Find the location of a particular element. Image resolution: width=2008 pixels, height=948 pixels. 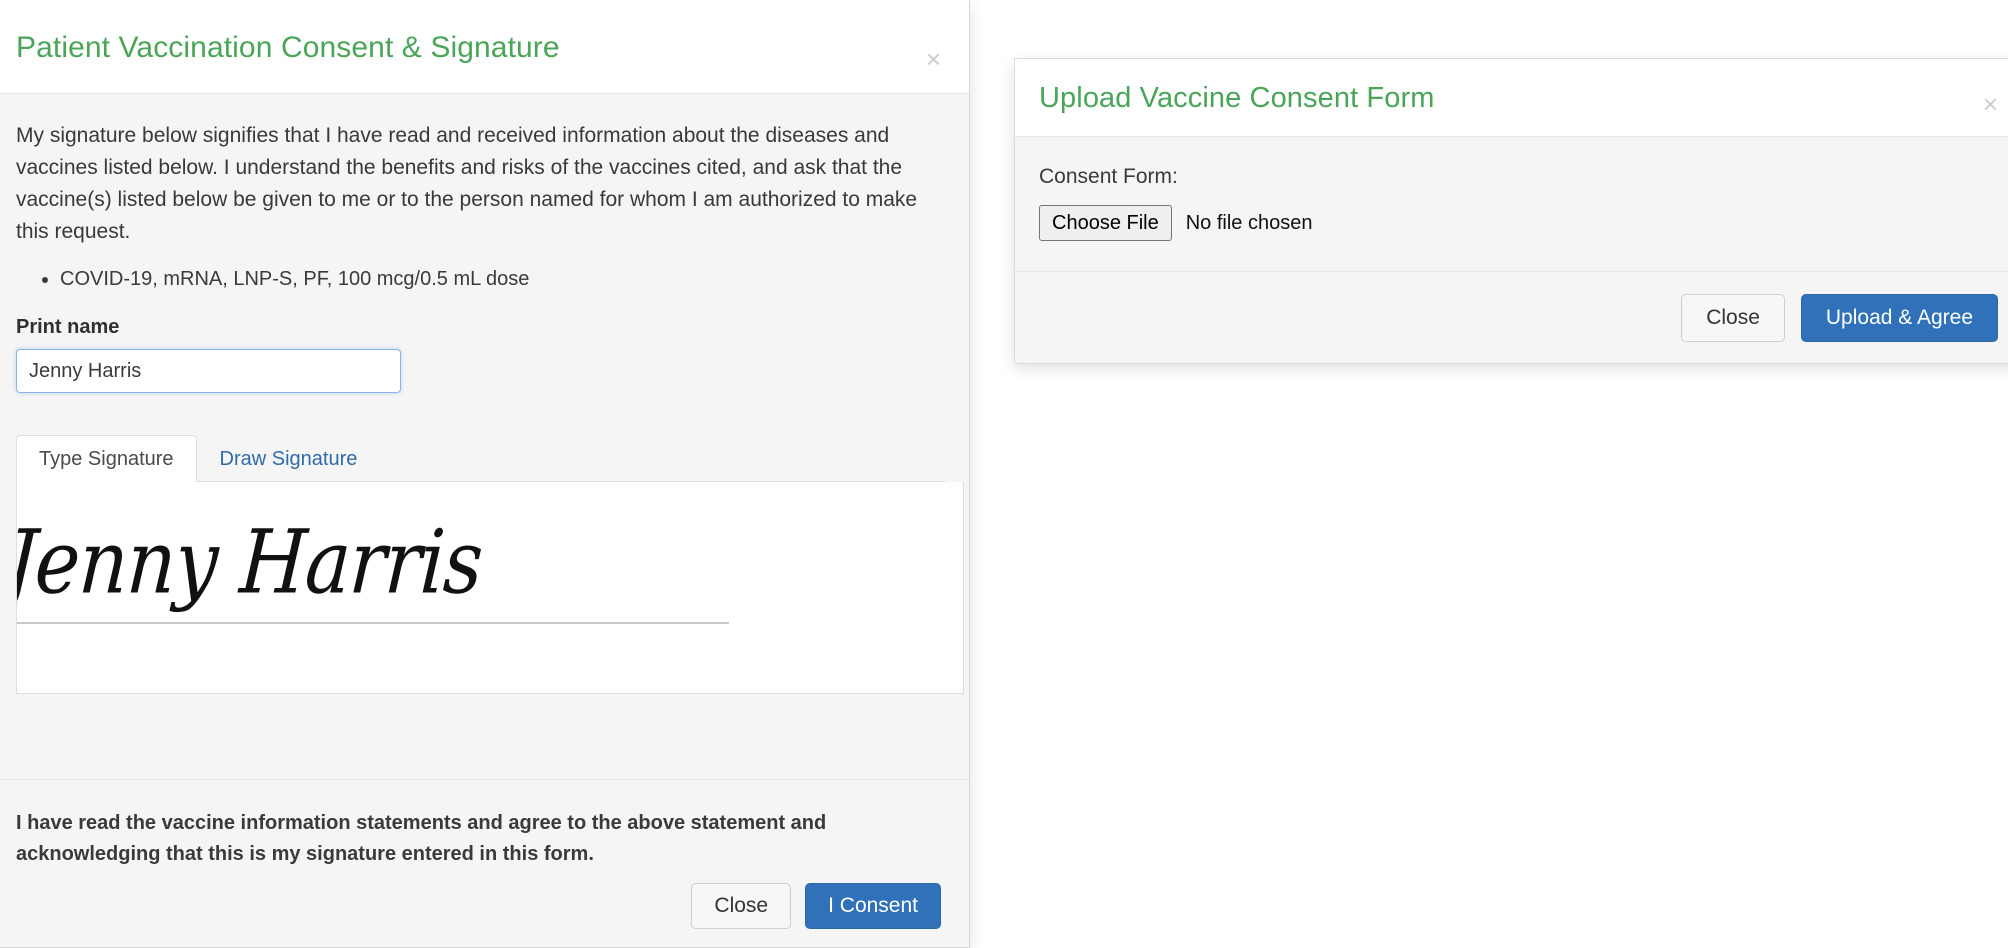

upload-dialog-header: Upload Vaccine Consent Form × is located at coordinates (1511, 98).